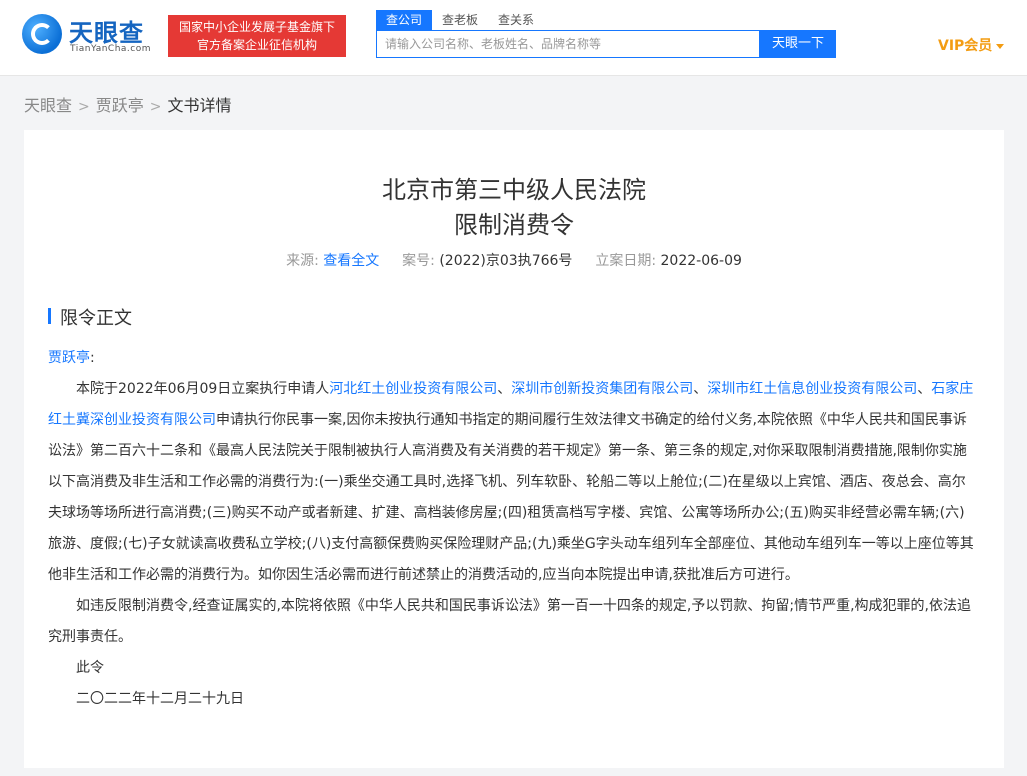  What do you see at coordinates (302, 261) in the screenshot?
I see `source-label: 来源:` at bounding box center [302, 261].